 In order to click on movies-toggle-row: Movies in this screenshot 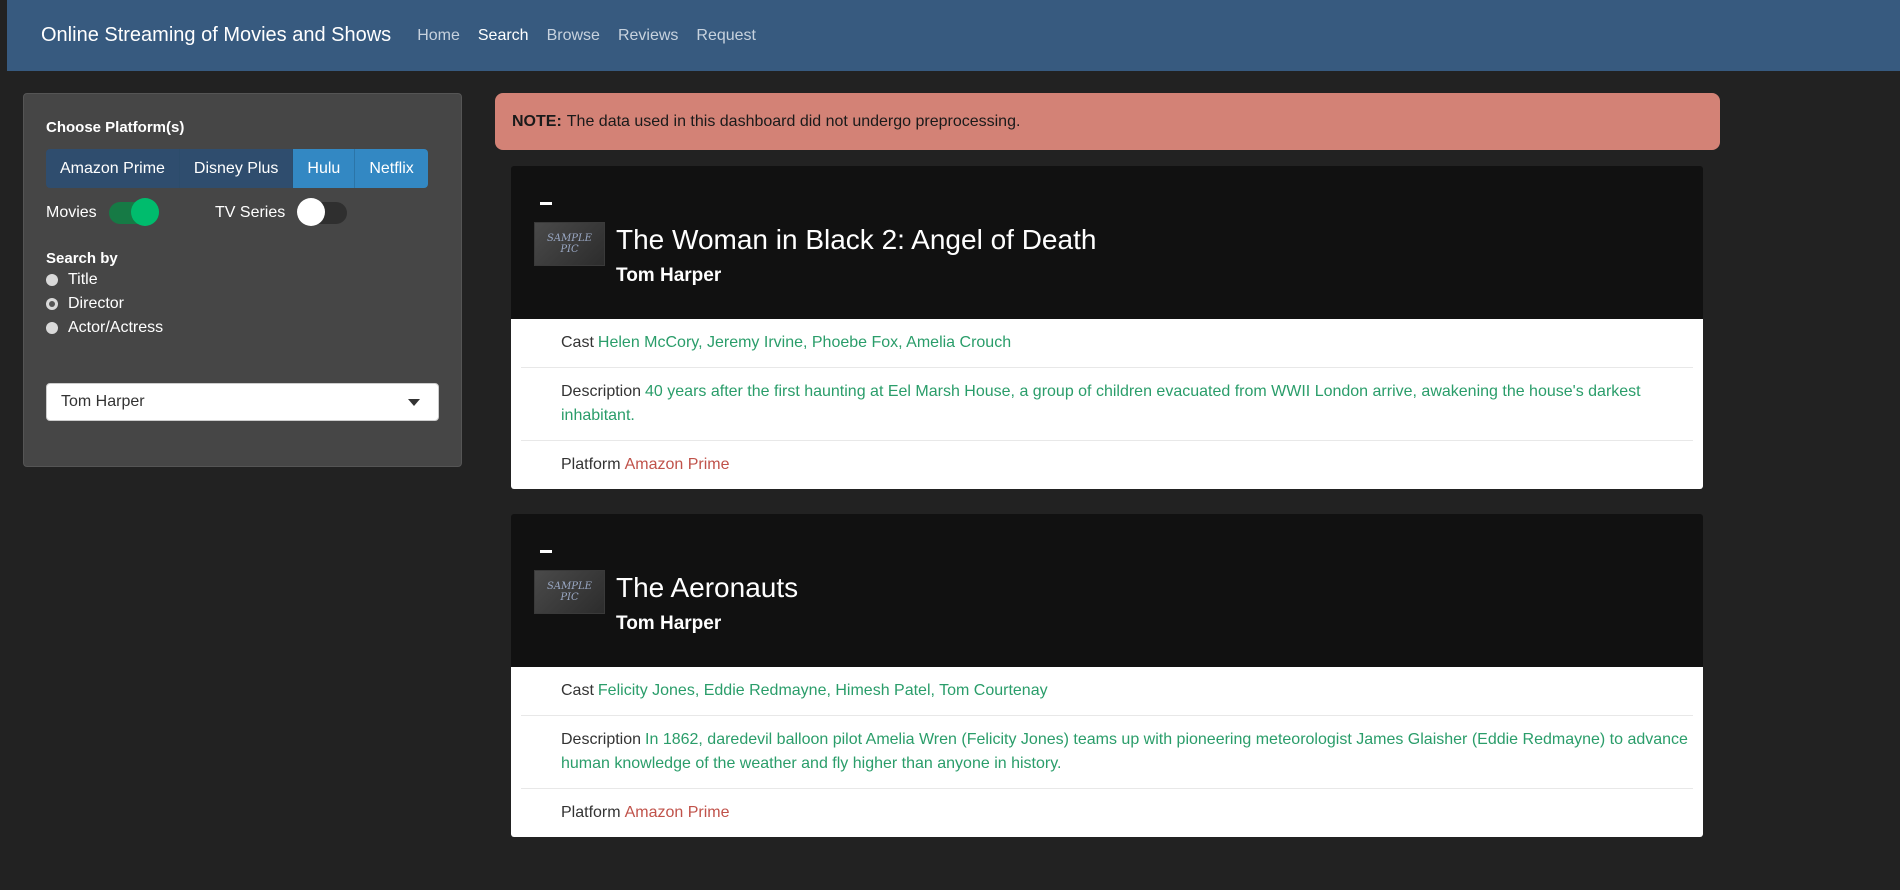, I will do `click(102, 212)`.